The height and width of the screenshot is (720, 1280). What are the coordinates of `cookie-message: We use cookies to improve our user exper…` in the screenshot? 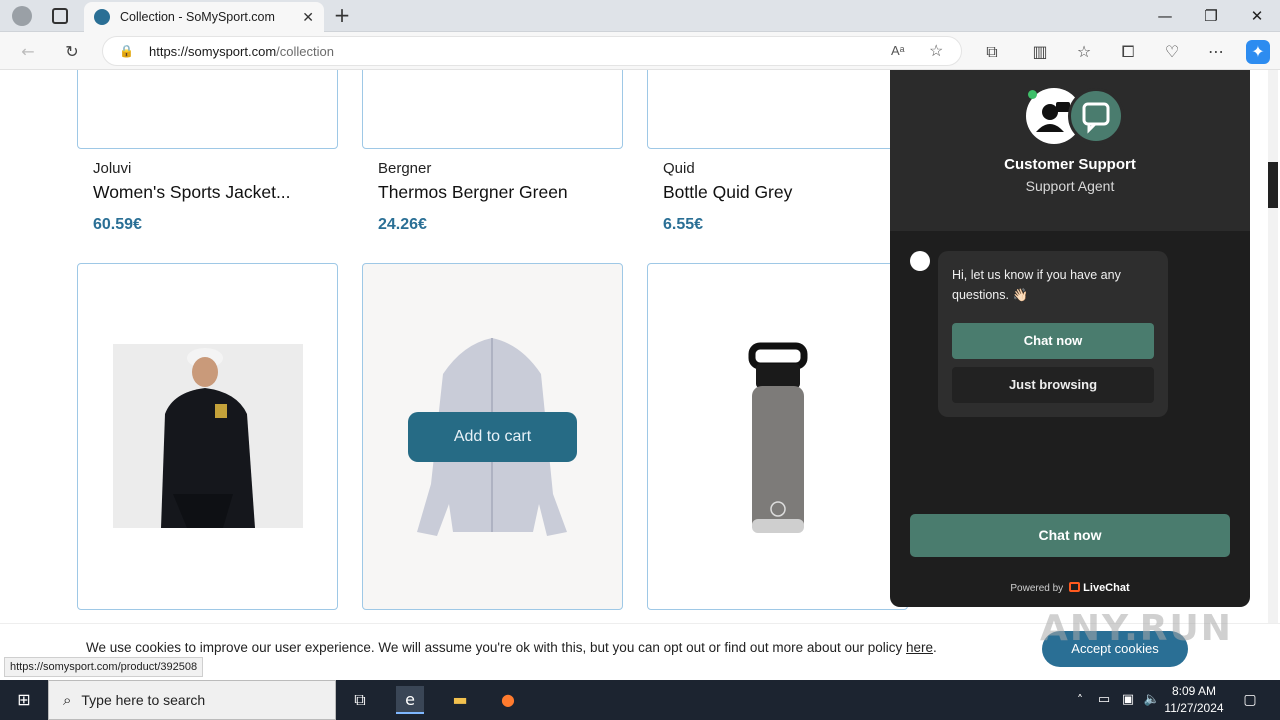 It's located at (496, 647).